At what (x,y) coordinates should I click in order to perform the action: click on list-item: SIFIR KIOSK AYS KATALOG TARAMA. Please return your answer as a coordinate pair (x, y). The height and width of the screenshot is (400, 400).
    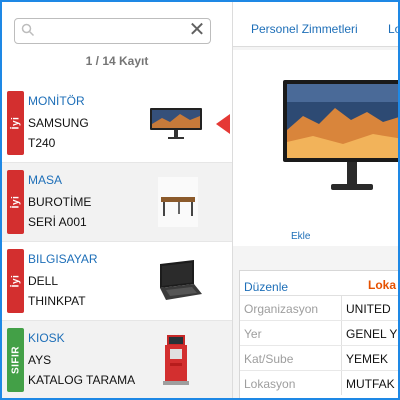
    Looking at the image, I should click on (117, 359).